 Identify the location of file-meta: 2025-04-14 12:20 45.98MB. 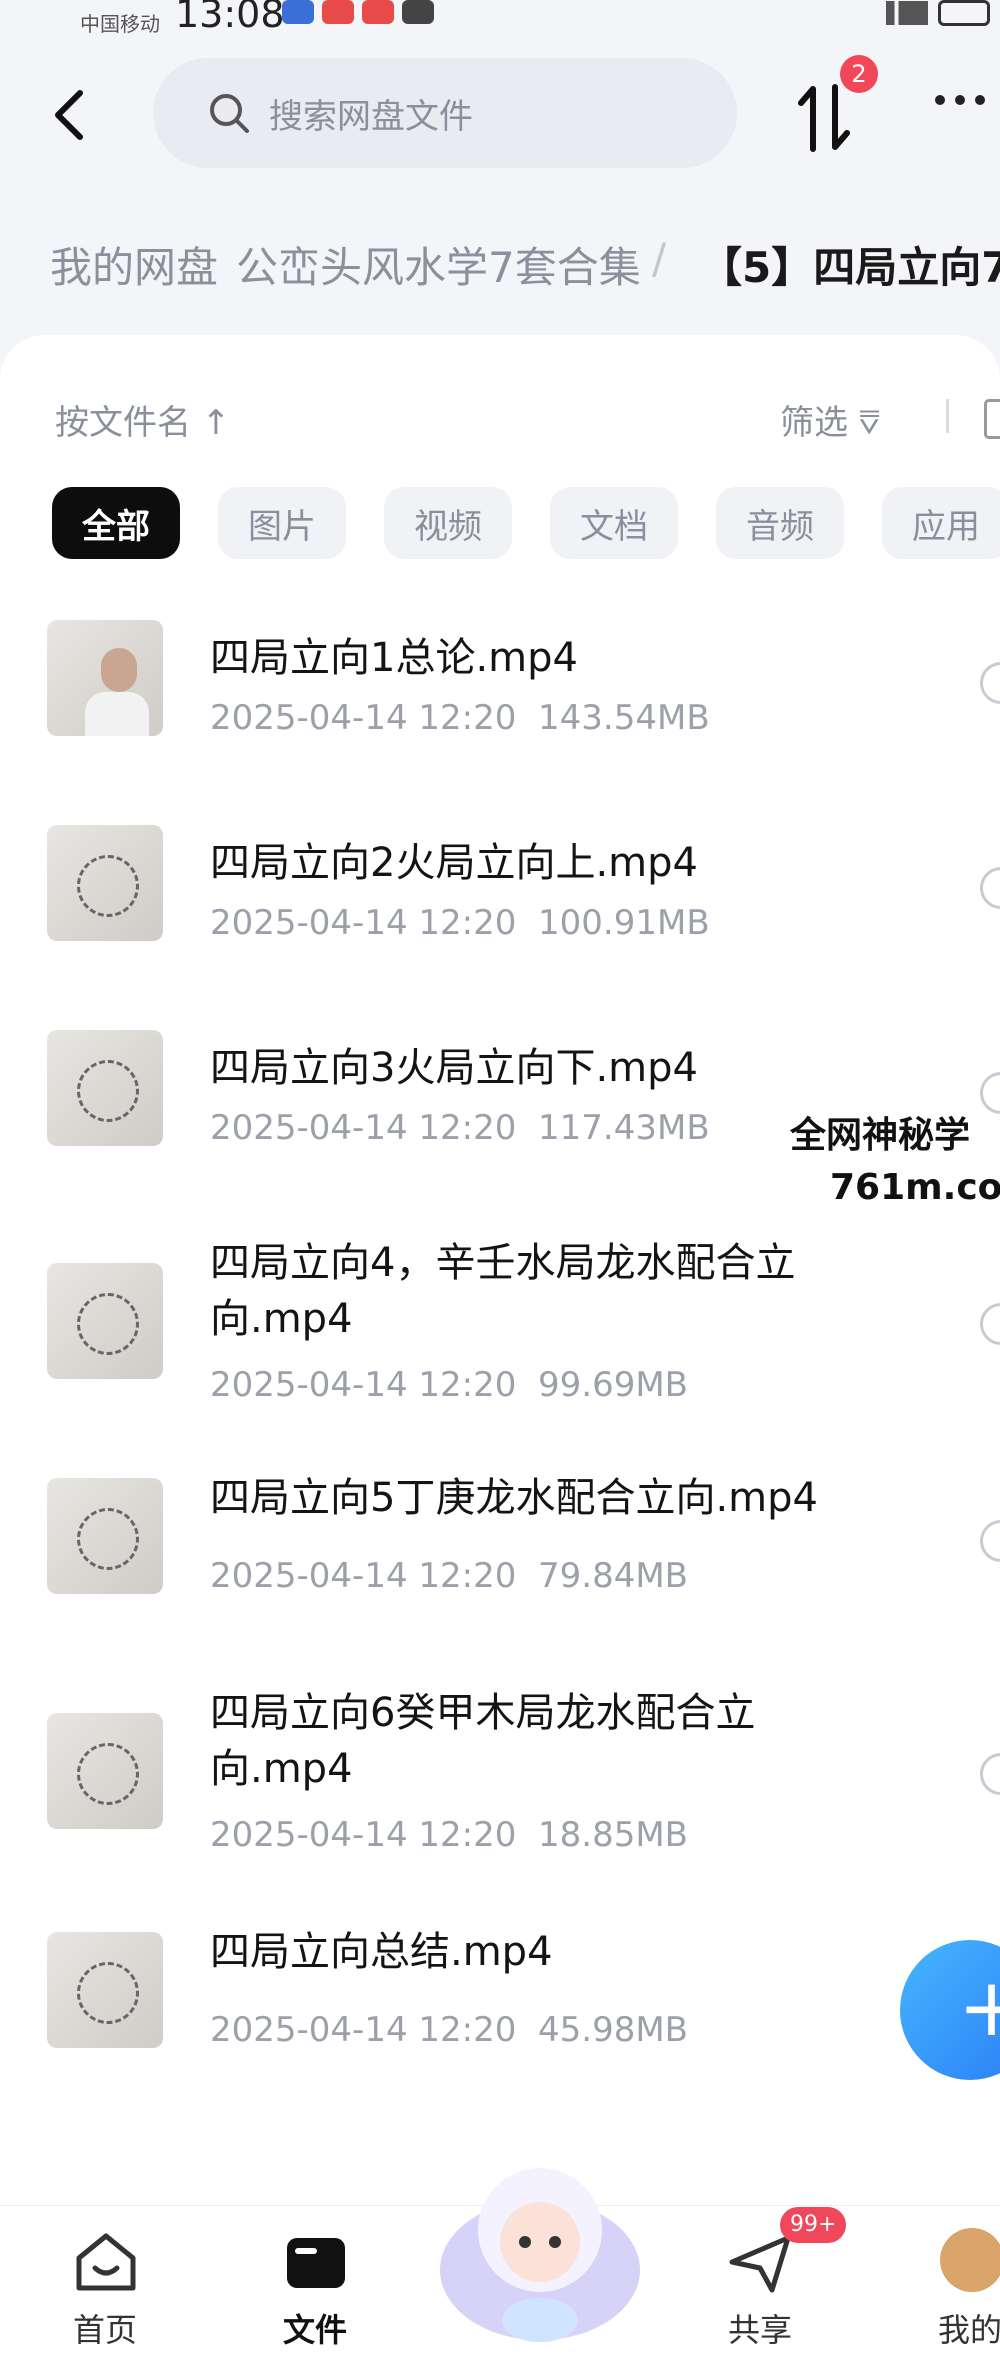
(449, 2030).